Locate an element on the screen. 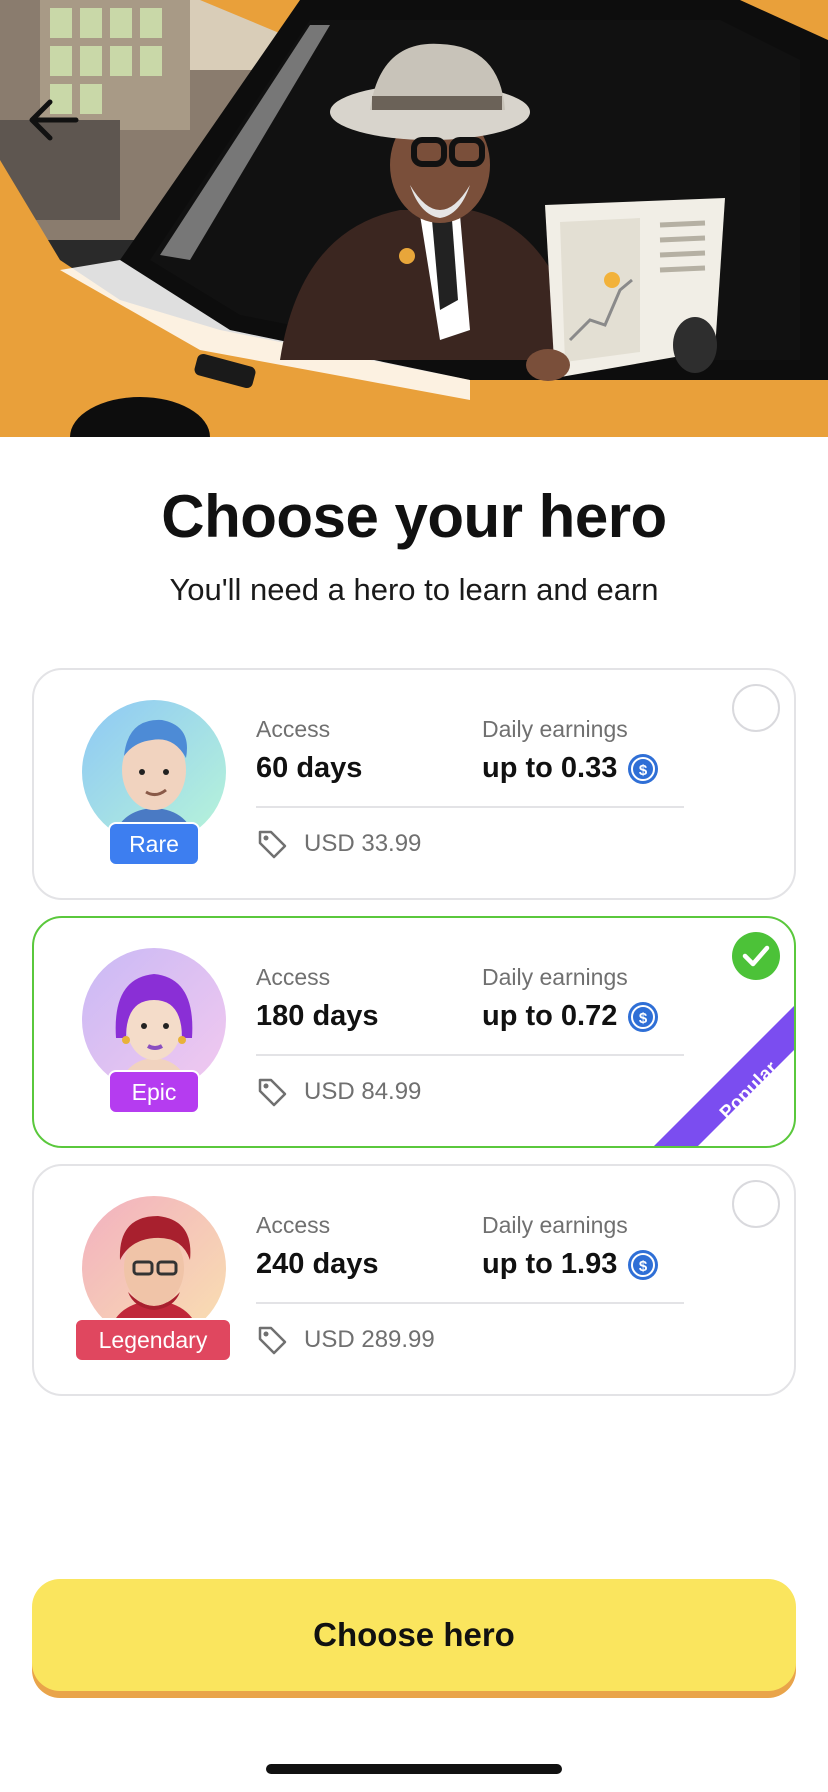 The height and width of the screenshot is (1792, 828). back-button is located at coordinates (54, 120).